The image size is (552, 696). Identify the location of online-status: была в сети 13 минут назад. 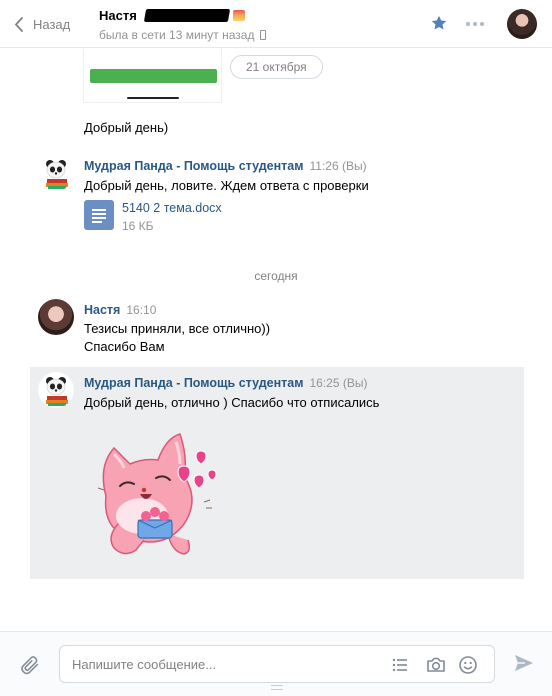
(183, 35).